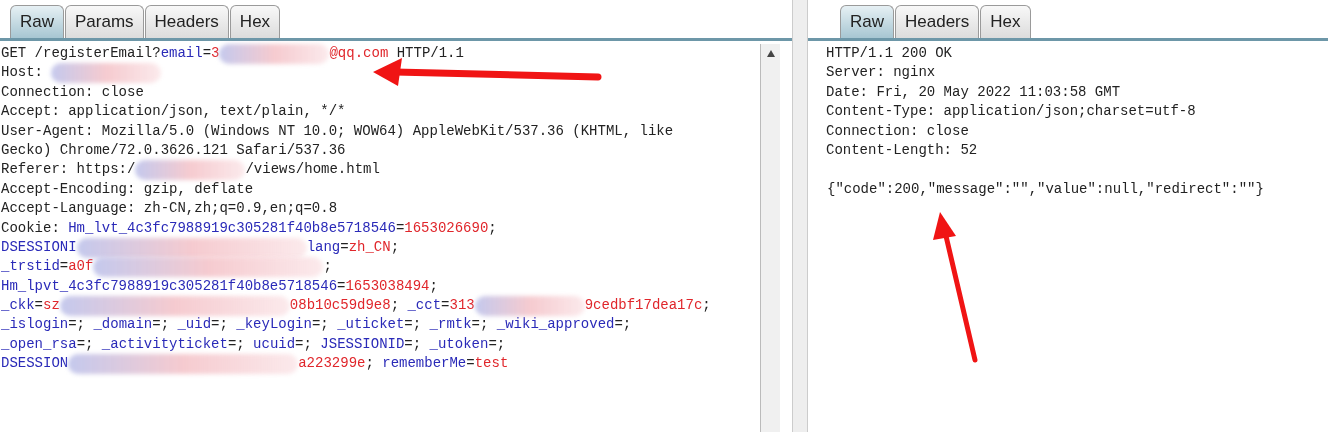 This screenshot has width=1328, height=432. What do you see at coordinates (424, 364) in the screenshot?
I see `cookie-name: rememberMe` at bounding box center [424, 364].